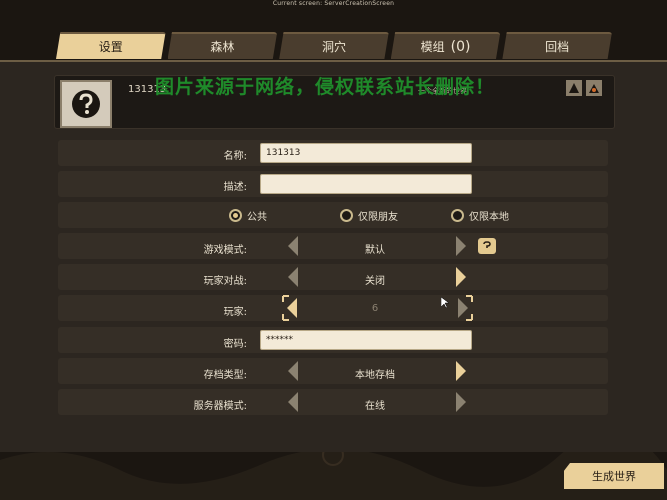 The image size is (667, 500). Describe the element at coordinates (235, 215) in the screenshot. I see `radio-selected-icon` at that location.